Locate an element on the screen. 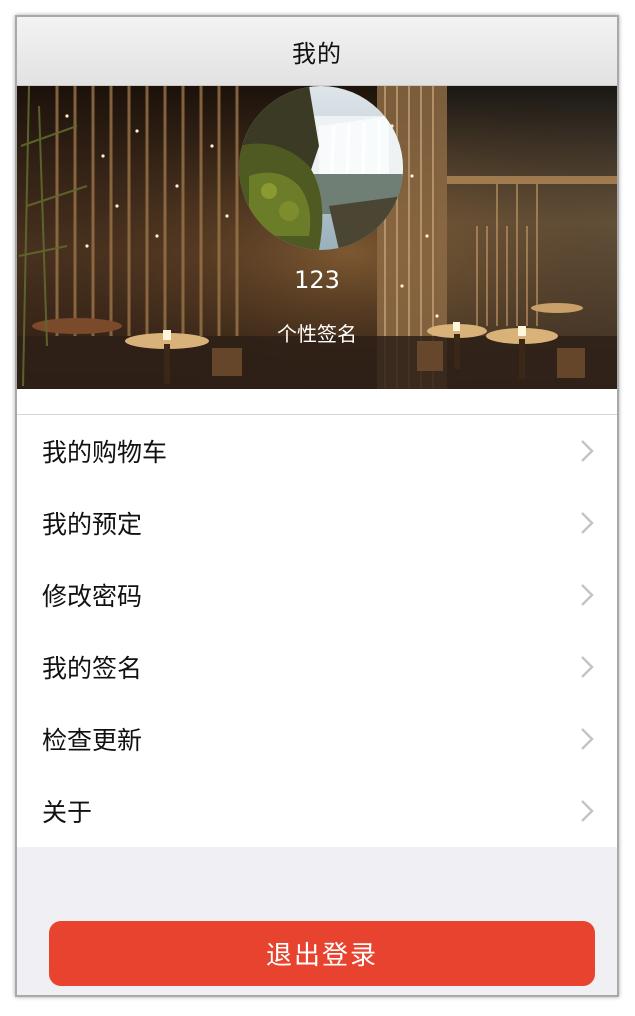  avatar is located at coordinates (321, 168).